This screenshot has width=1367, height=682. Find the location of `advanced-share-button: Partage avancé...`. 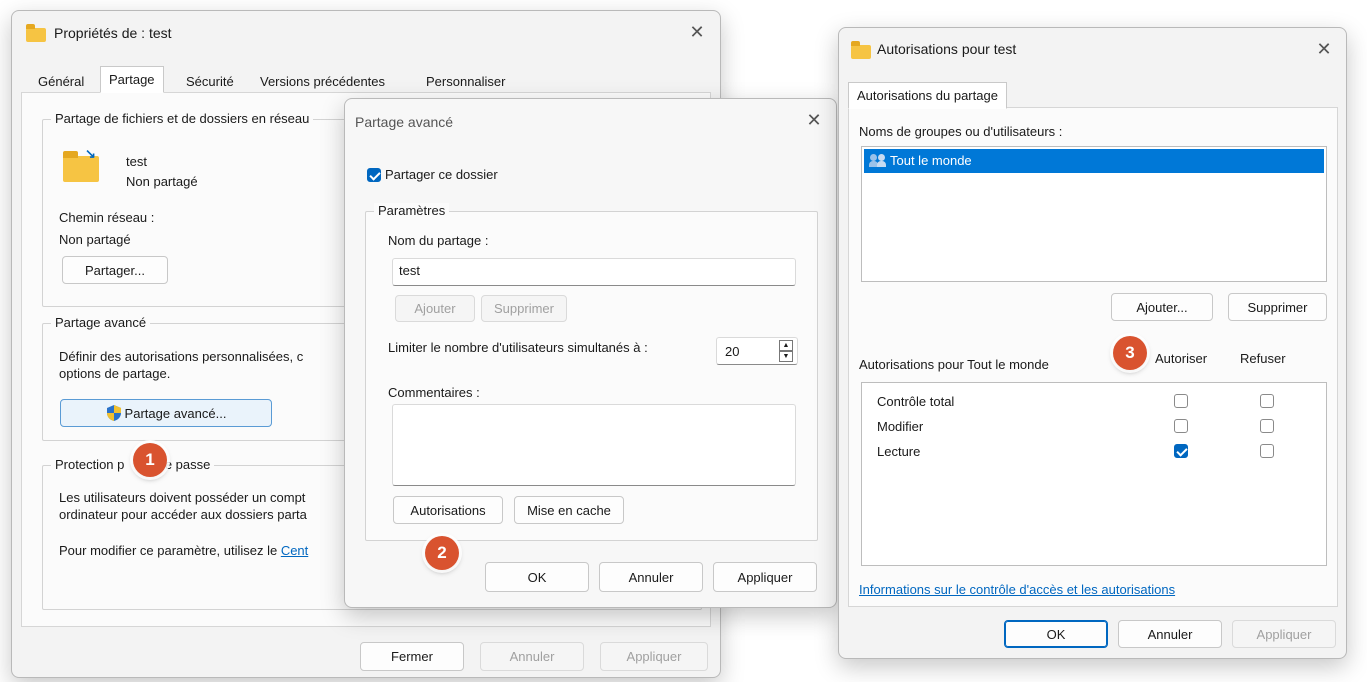

advanced-share-button: Partage avancé... is located at coordinates (166, 413).